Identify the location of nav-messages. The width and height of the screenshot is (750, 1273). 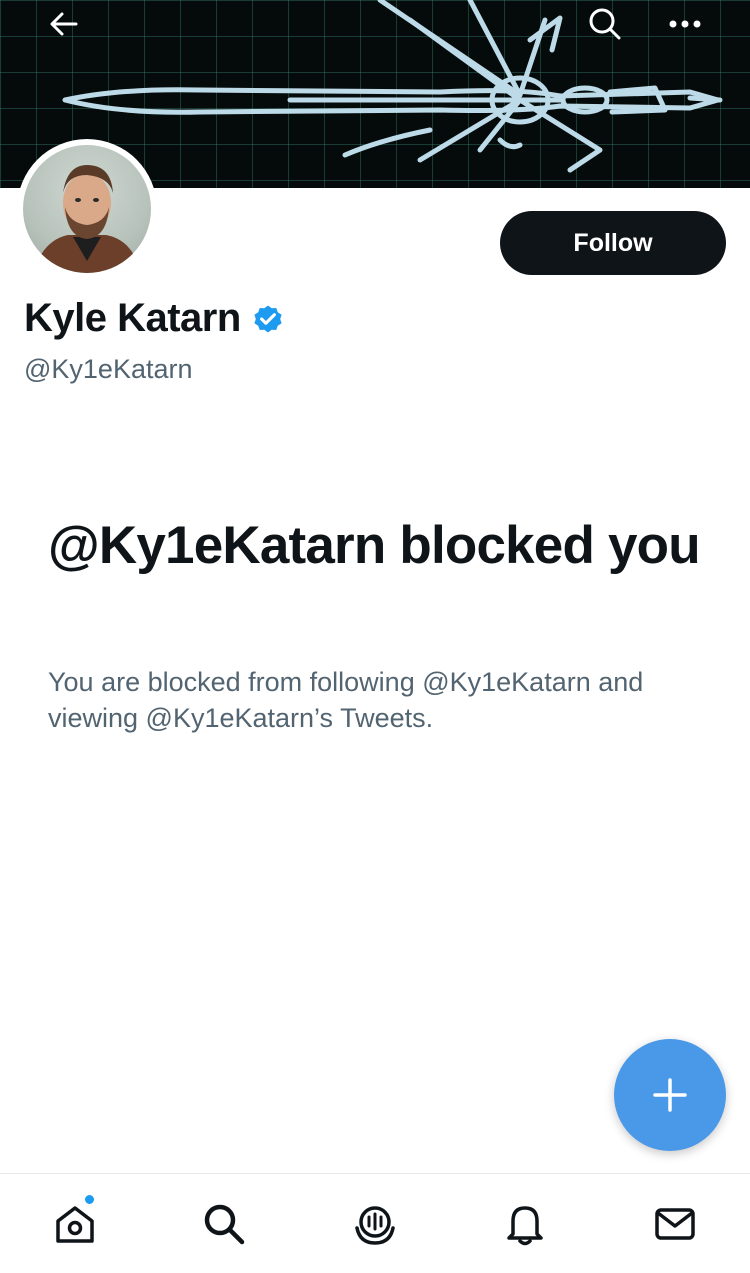
(675, 1224).